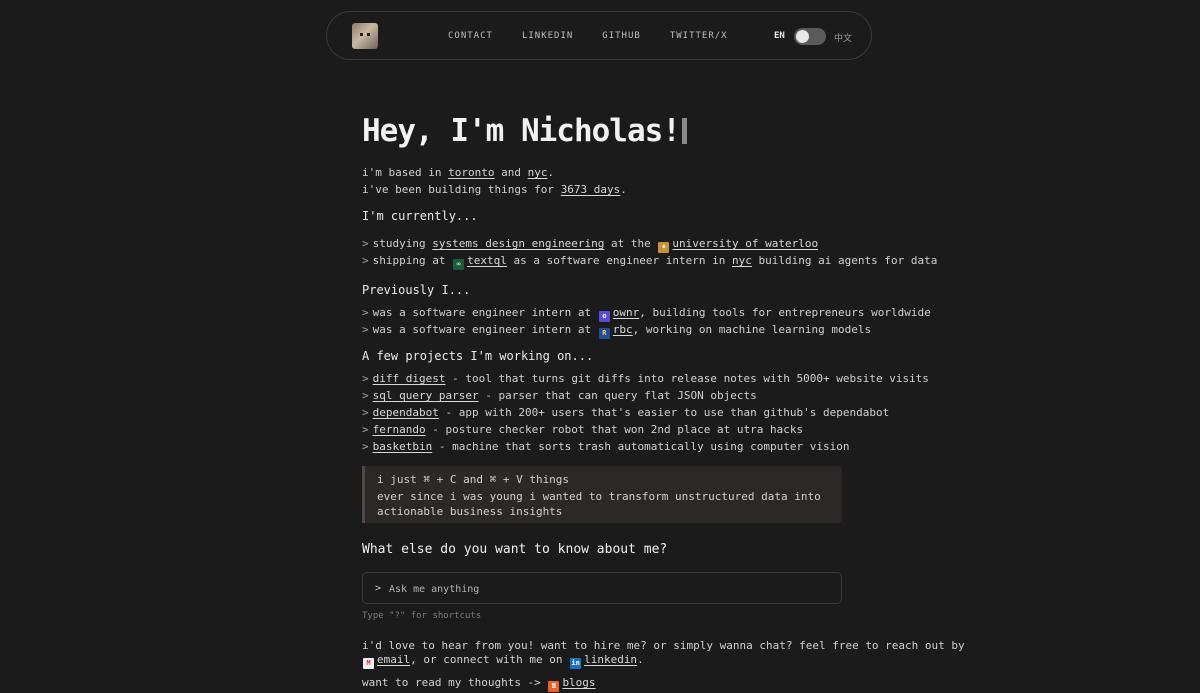 The height and width of the screenshot is (693, 1200). I want to click on quote-line-1: i just ⌘ + C and ⌘ + V things, so click(473, 479).